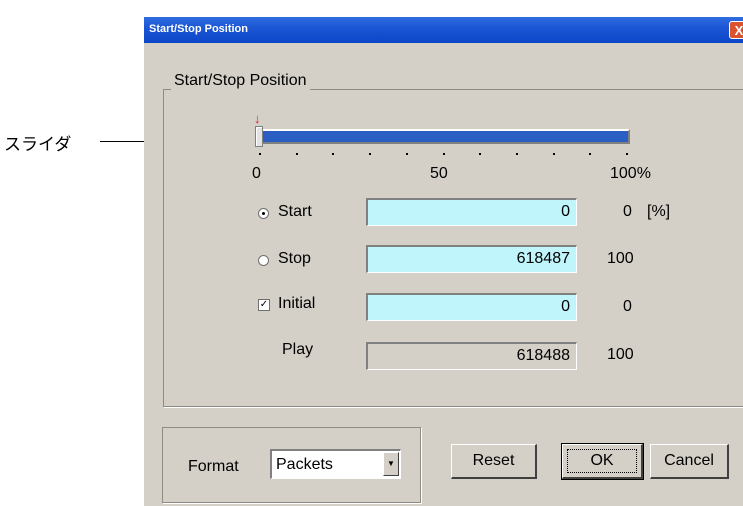 The image size is (743, 506). Describe the element at coordinates (627, 211) in the screenshot. I see `start-percent: 0` at that location.